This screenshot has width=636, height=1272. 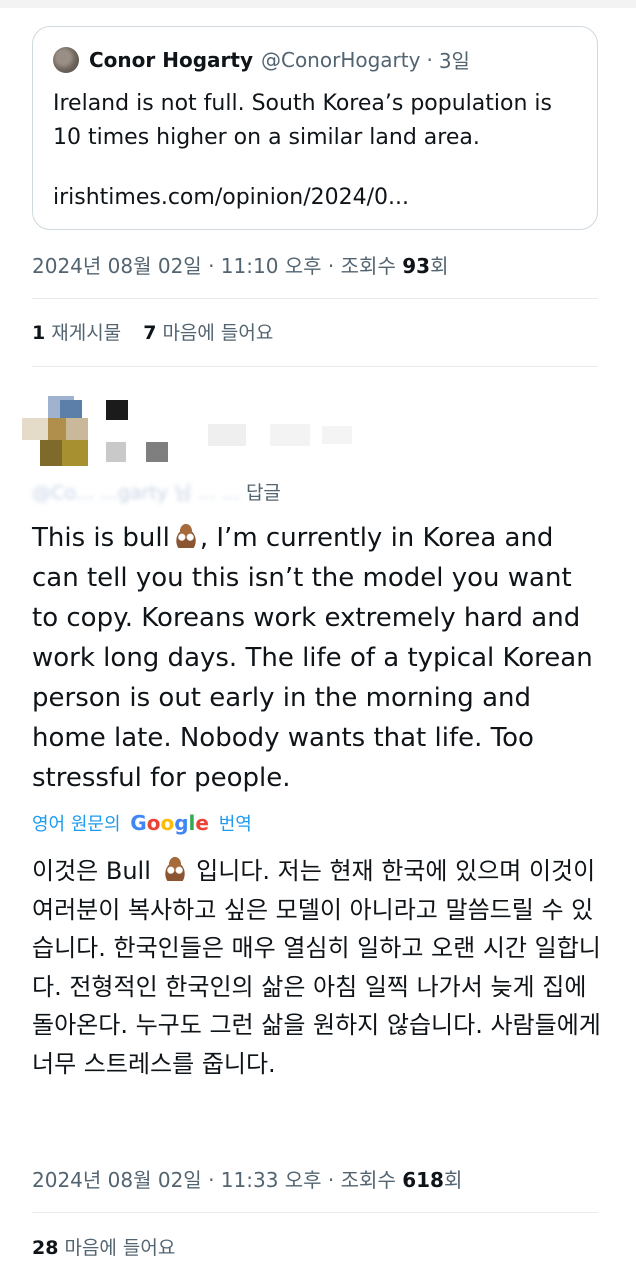 I want to click on reposts-label: 재게시물, so click(x=86, y=333).